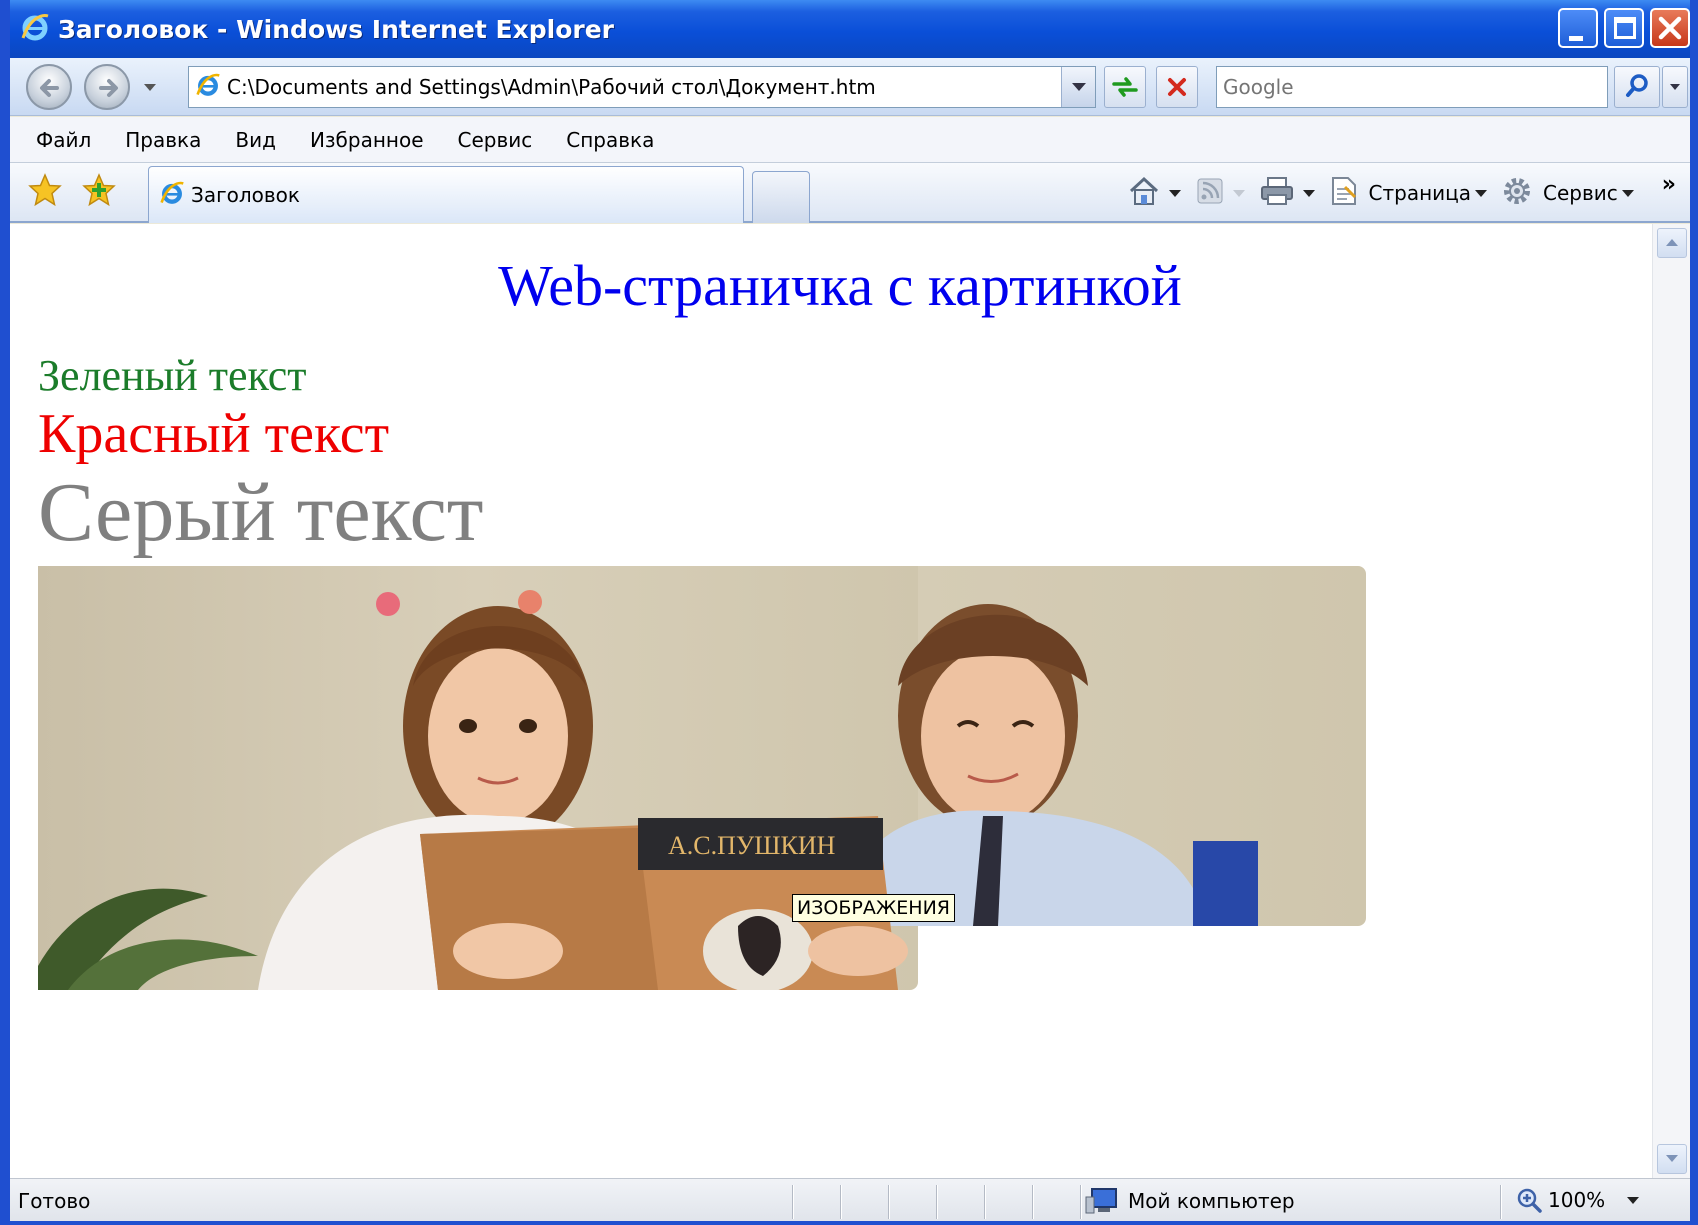  Describe the element at coordinates (1420, 193) in the screenshot. I see `page-menu-label: Страница` at that location.